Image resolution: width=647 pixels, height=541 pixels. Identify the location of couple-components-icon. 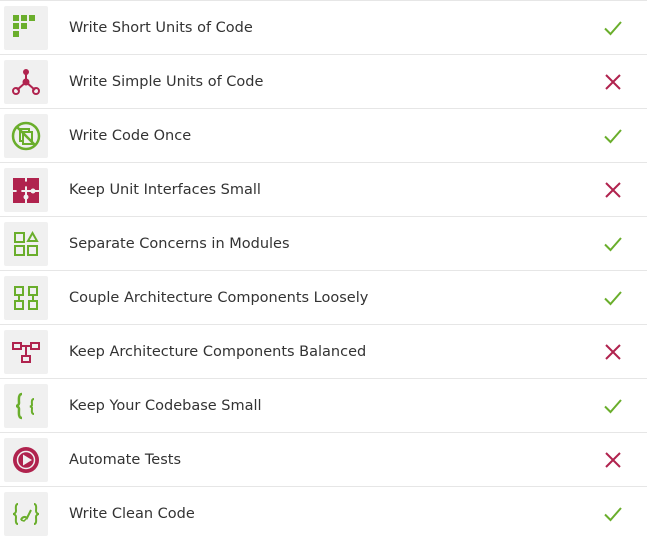
(26, 298).